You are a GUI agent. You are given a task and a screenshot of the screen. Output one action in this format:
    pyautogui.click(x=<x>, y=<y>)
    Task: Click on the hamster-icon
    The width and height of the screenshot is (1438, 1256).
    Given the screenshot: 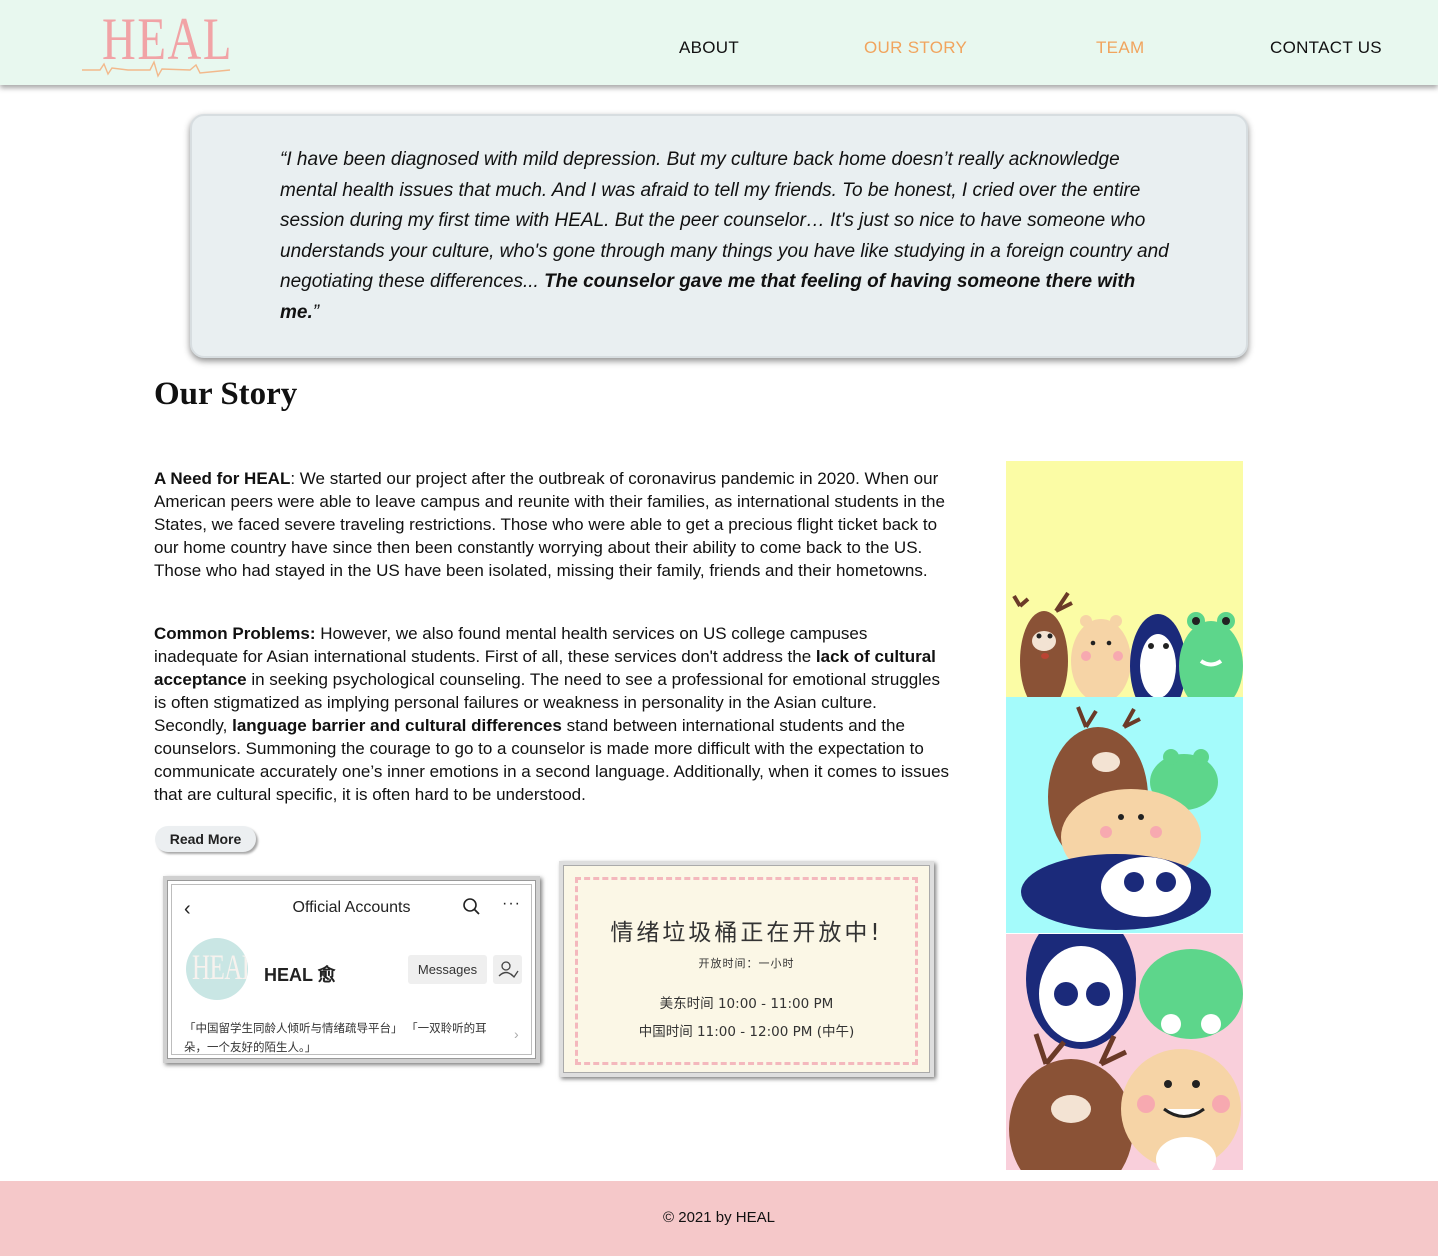 What is the action you would take?
    pyautogui.click(x=1101, y=656)
    